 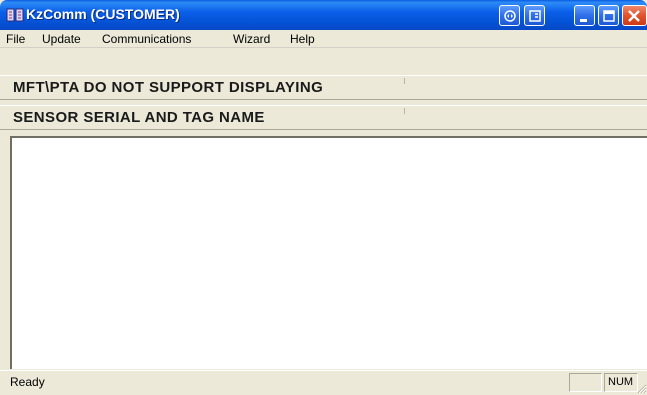 What do you see at coordinates (61, 39) in the screenshot?
I see `menu-update: Update` at bounding box center [61, 39].